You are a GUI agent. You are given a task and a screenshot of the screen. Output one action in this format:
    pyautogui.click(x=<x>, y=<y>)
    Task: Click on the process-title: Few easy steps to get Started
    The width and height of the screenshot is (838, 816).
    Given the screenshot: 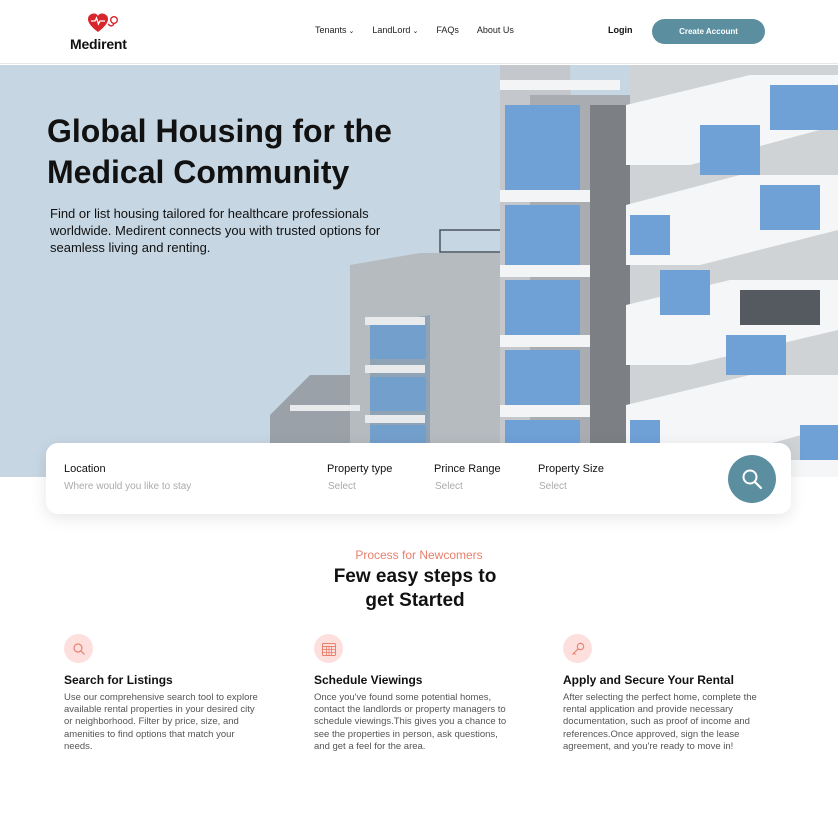 What is the action you would take?
    pyautogui.click(x=415, y=589)
    